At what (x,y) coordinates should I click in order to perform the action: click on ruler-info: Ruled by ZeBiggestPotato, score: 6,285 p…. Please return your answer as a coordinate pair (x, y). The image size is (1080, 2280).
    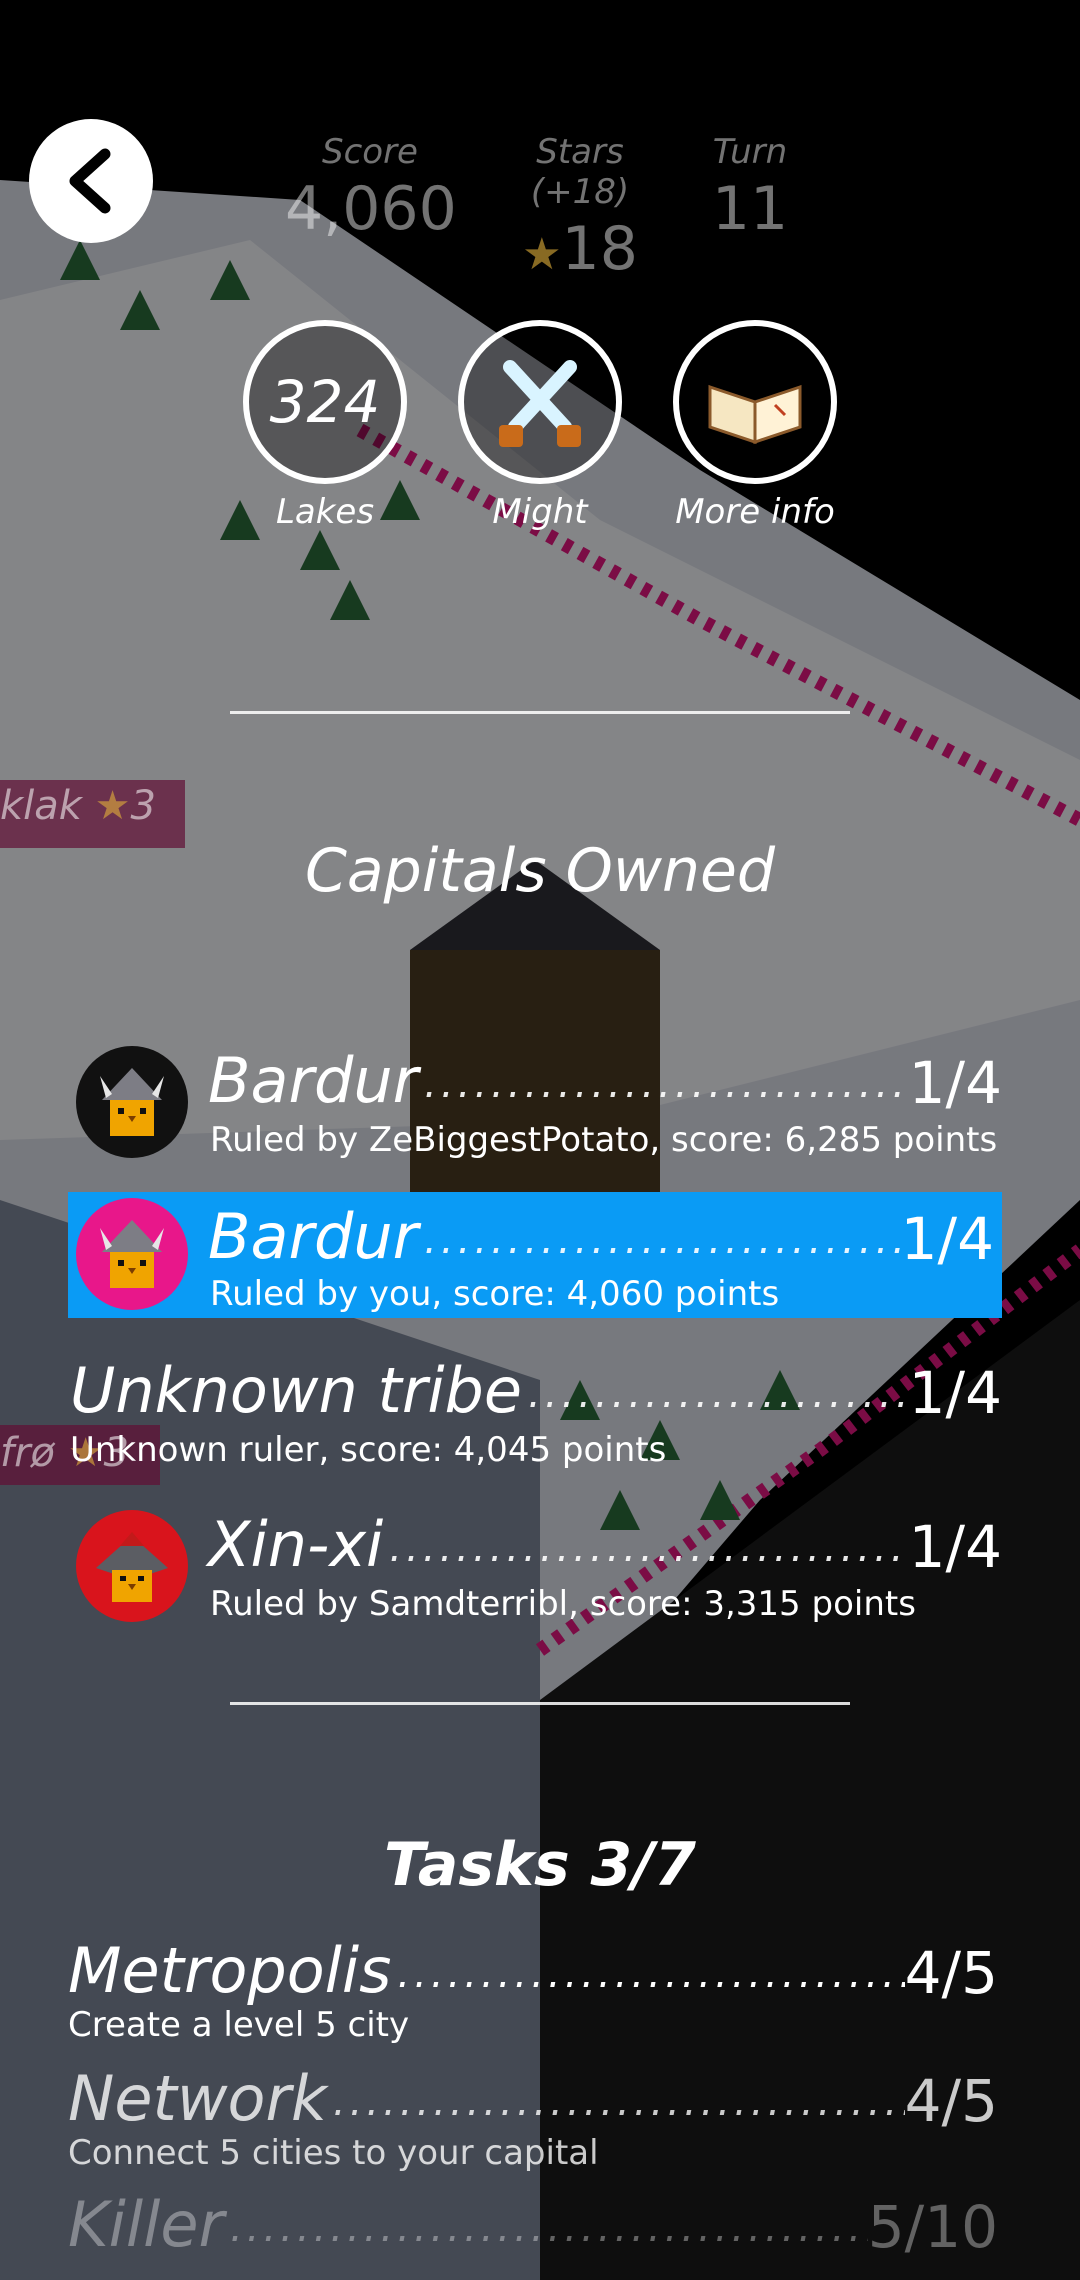
    Looking at the image, I should click on (604, 1140).